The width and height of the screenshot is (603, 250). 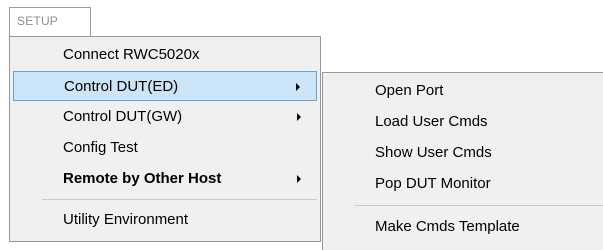 I want to click on menu-item-label: Open Port, so click(x=409, y=90).